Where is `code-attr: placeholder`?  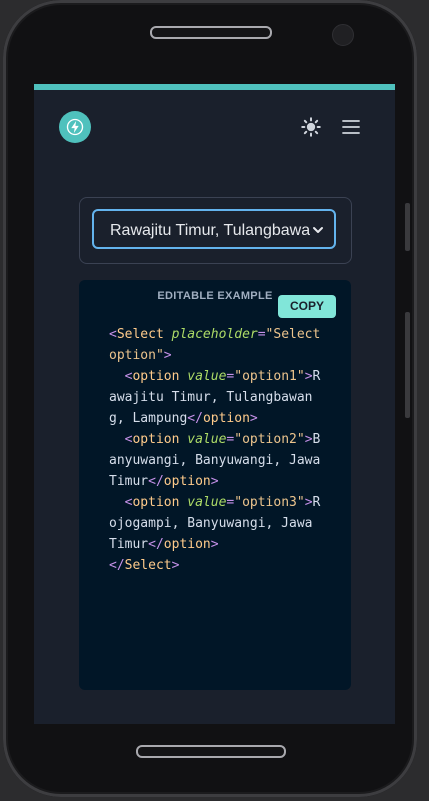
code-attr: placeholder is located at coordinates (214, 334).